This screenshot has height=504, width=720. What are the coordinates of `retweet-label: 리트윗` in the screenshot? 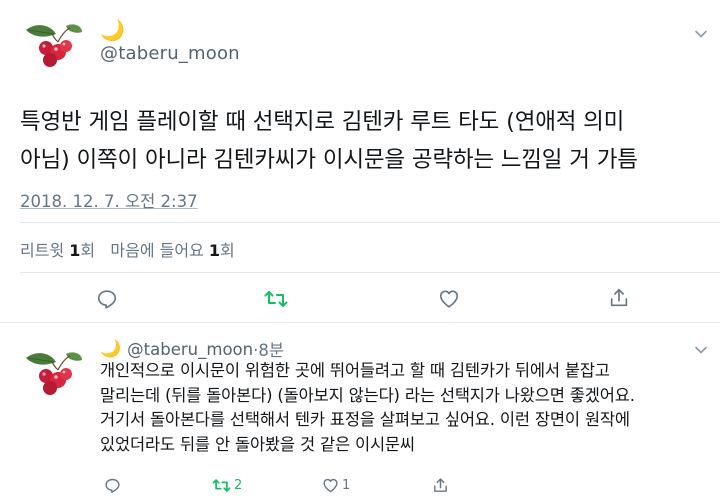 It's located at (42, 250).